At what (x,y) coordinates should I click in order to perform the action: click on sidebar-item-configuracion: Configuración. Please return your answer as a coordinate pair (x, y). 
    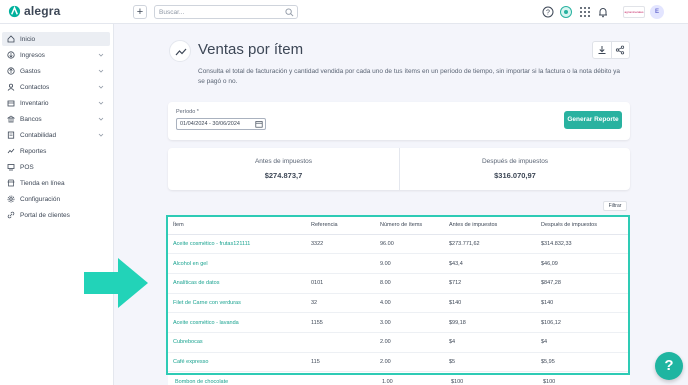
    Looking at the image, I should click on (56, 199).